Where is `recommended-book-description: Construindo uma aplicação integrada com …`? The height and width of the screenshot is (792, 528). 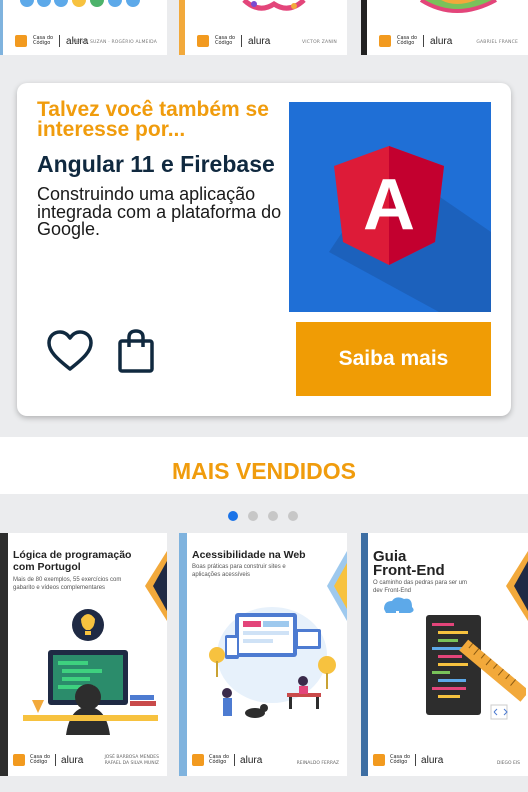
recommended-book-description: Construindo uma aplicação integrada com … is located at coordinates (159, 211).